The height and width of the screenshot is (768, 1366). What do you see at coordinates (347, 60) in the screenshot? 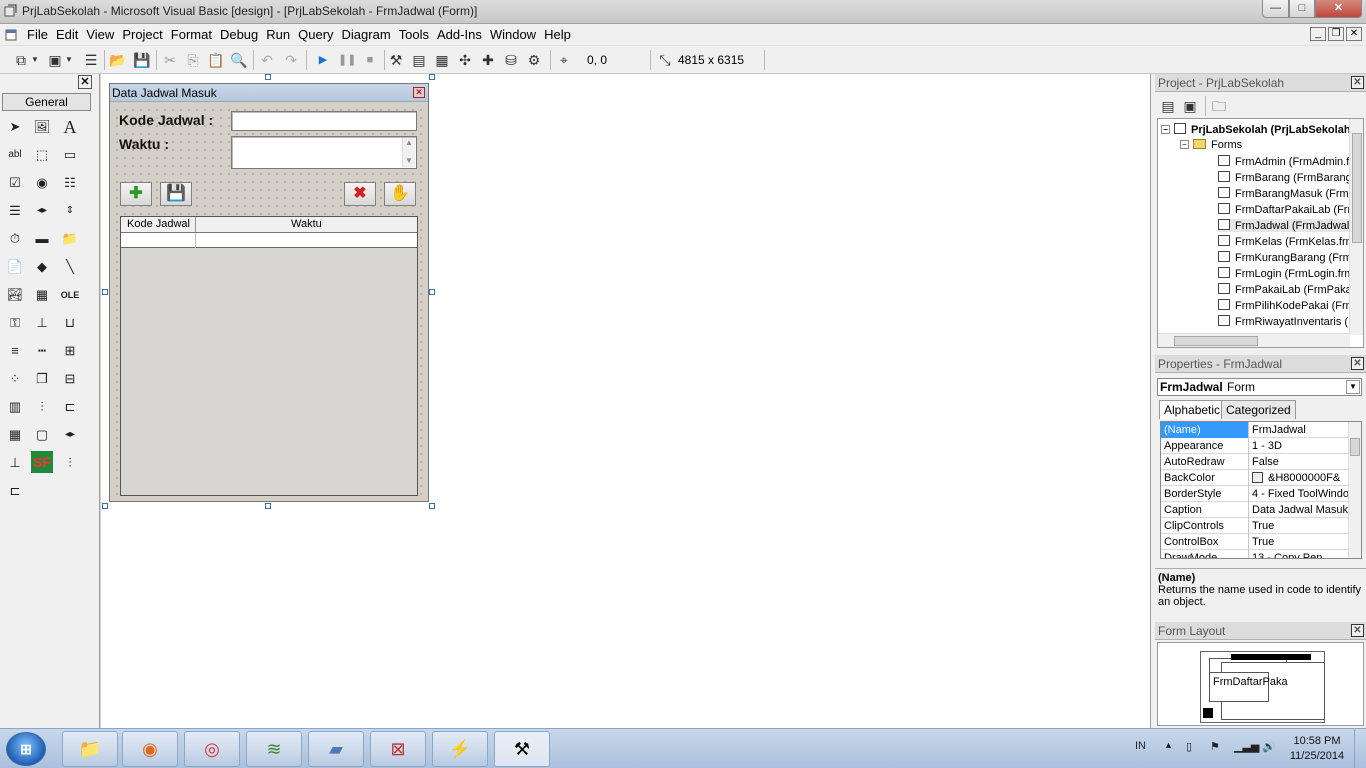
I see `break-icon: ❚❚` at bounding box center [347, 60].